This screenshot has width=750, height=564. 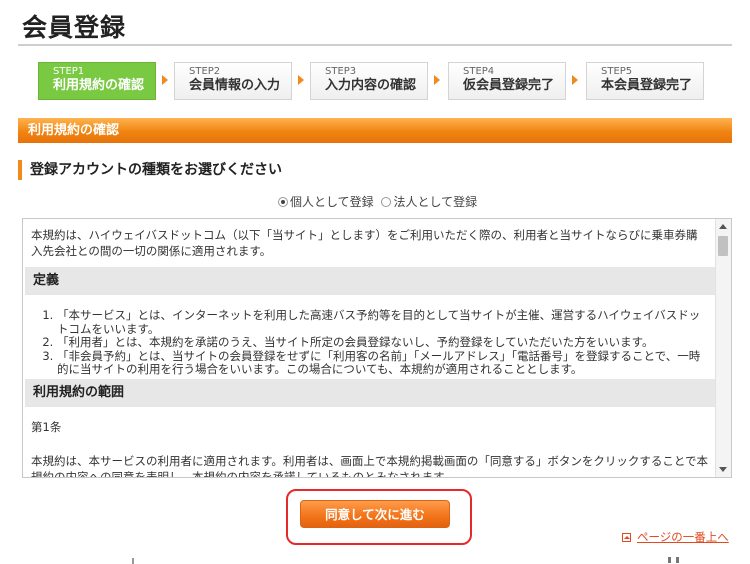 What do you see at coordinates (69, 71) in the screenshot?
I see `step-number: STEP1` at bounding box center [69, 71].